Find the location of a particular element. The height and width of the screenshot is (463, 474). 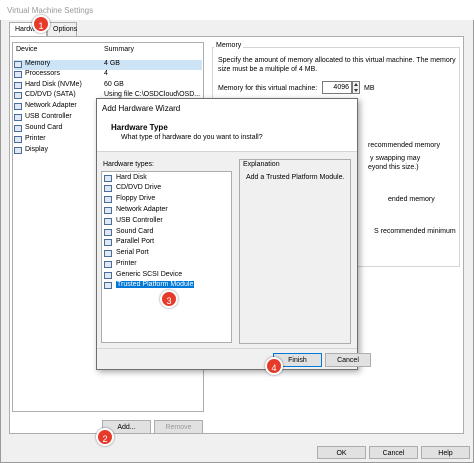

device-name: USB Controller is located at coordinates (48, 116).